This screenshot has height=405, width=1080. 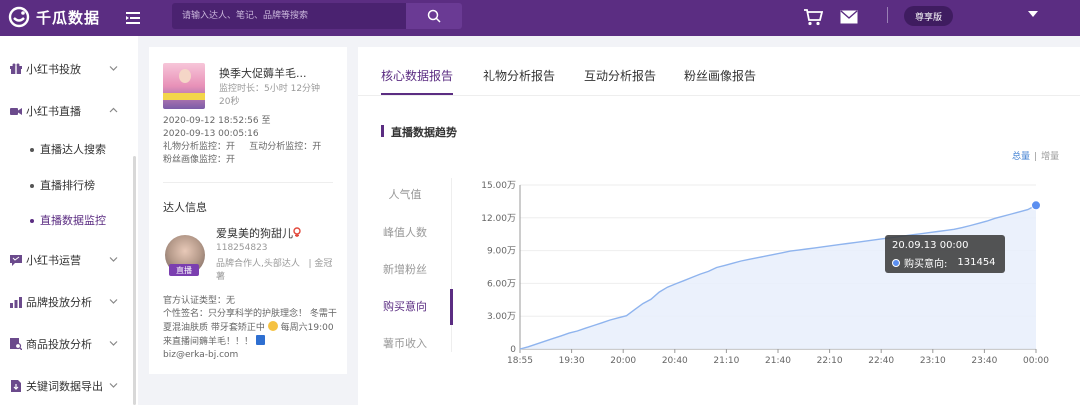 I want to click on chart-tooltip: 20.09.13 00:00 购买意向: 131454, so click(x=945, y=254).